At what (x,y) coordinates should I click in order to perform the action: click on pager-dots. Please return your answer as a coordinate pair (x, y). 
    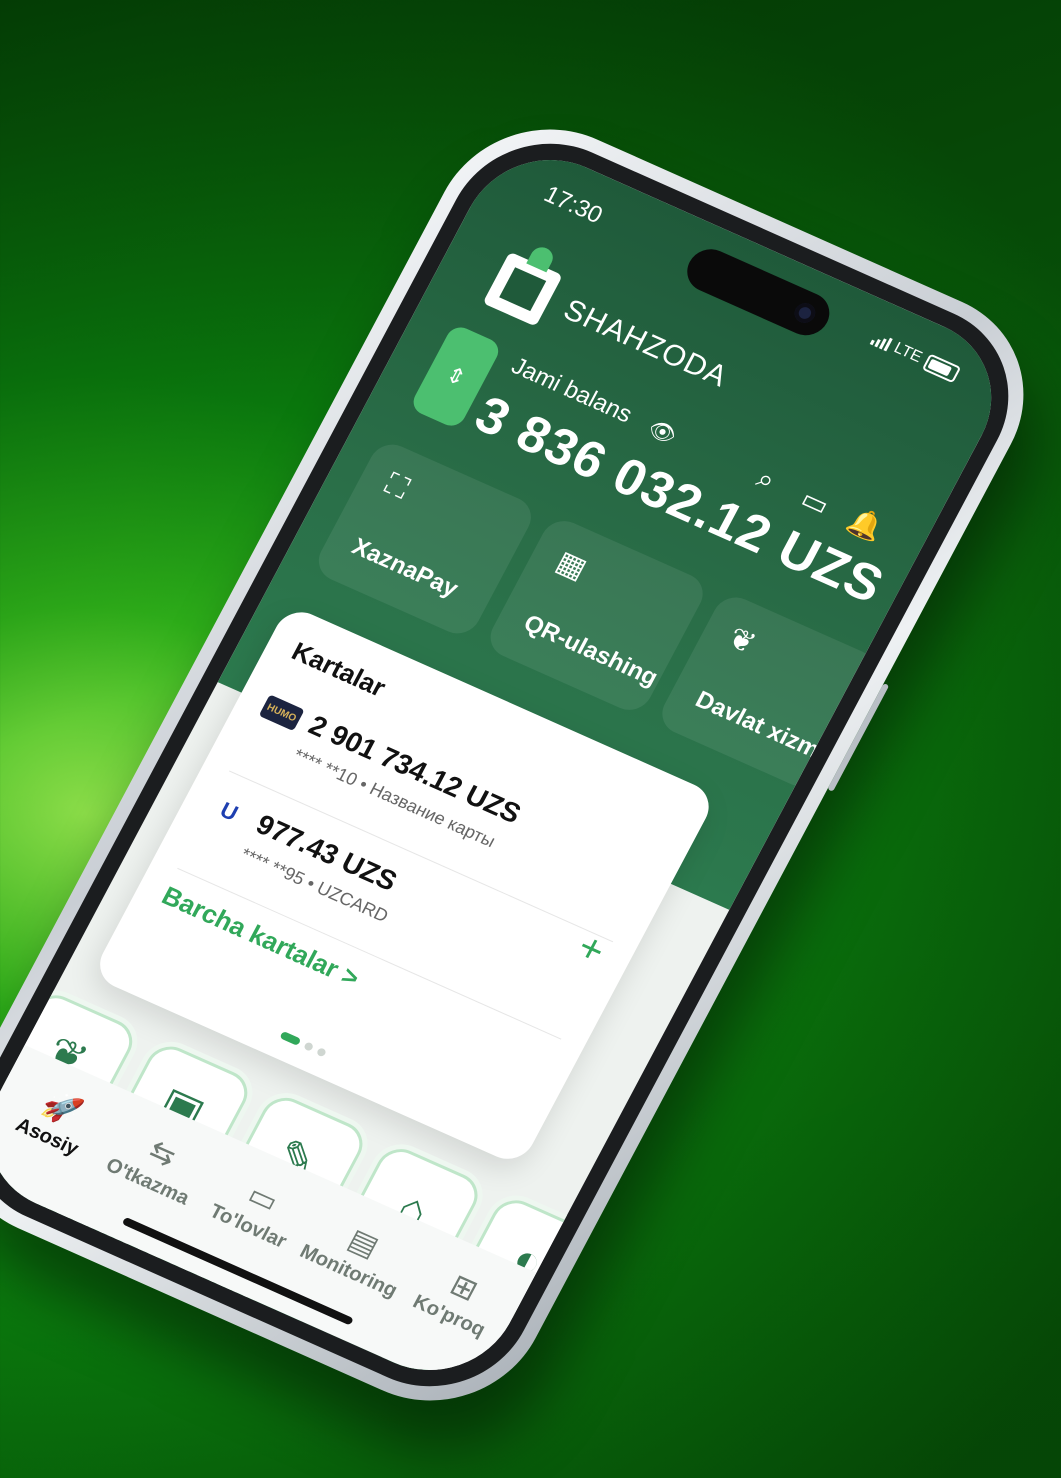
    Looking at the image, I should click on (303, 1044).